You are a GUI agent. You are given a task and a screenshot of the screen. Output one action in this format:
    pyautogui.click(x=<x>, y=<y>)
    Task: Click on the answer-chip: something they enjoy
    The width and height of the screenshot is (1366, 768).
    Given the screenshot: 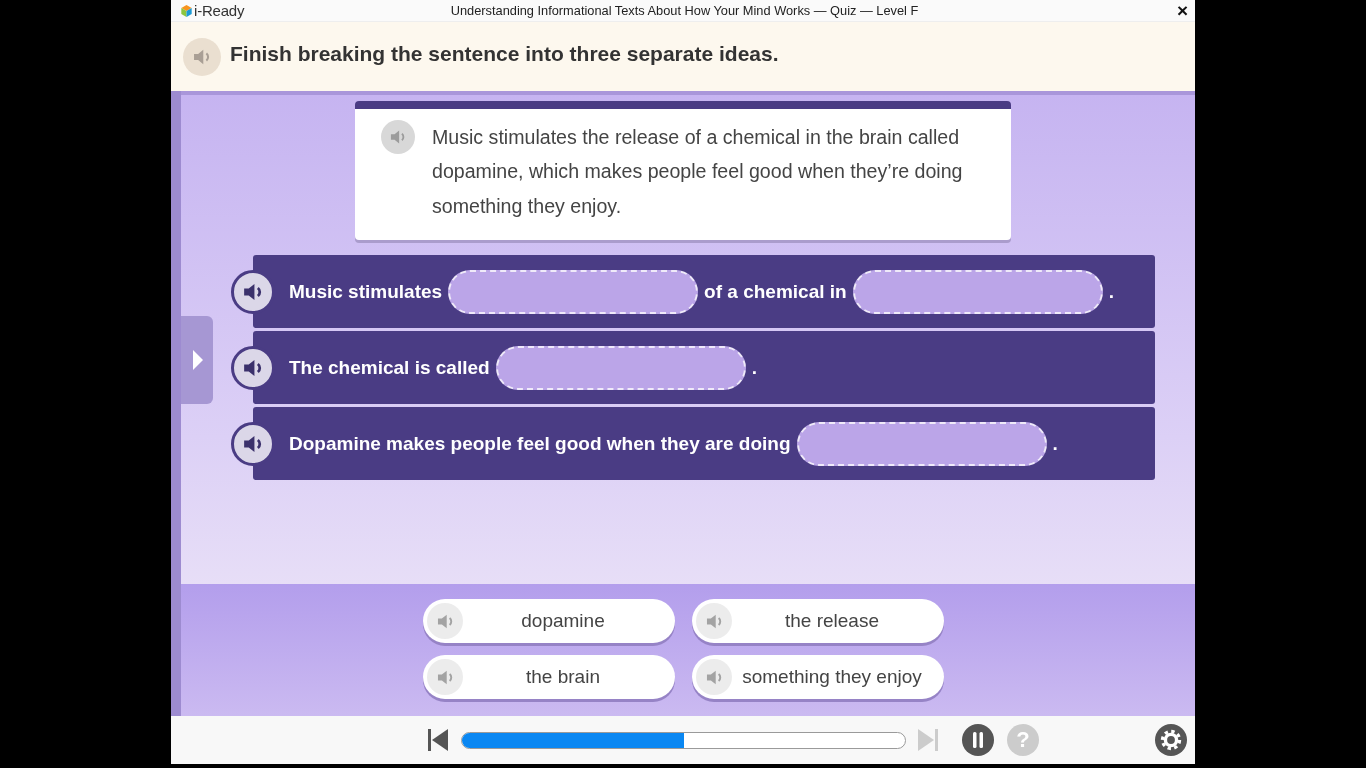 What is the action you would take?
    pyautogui.click(x=818, y=677)
    